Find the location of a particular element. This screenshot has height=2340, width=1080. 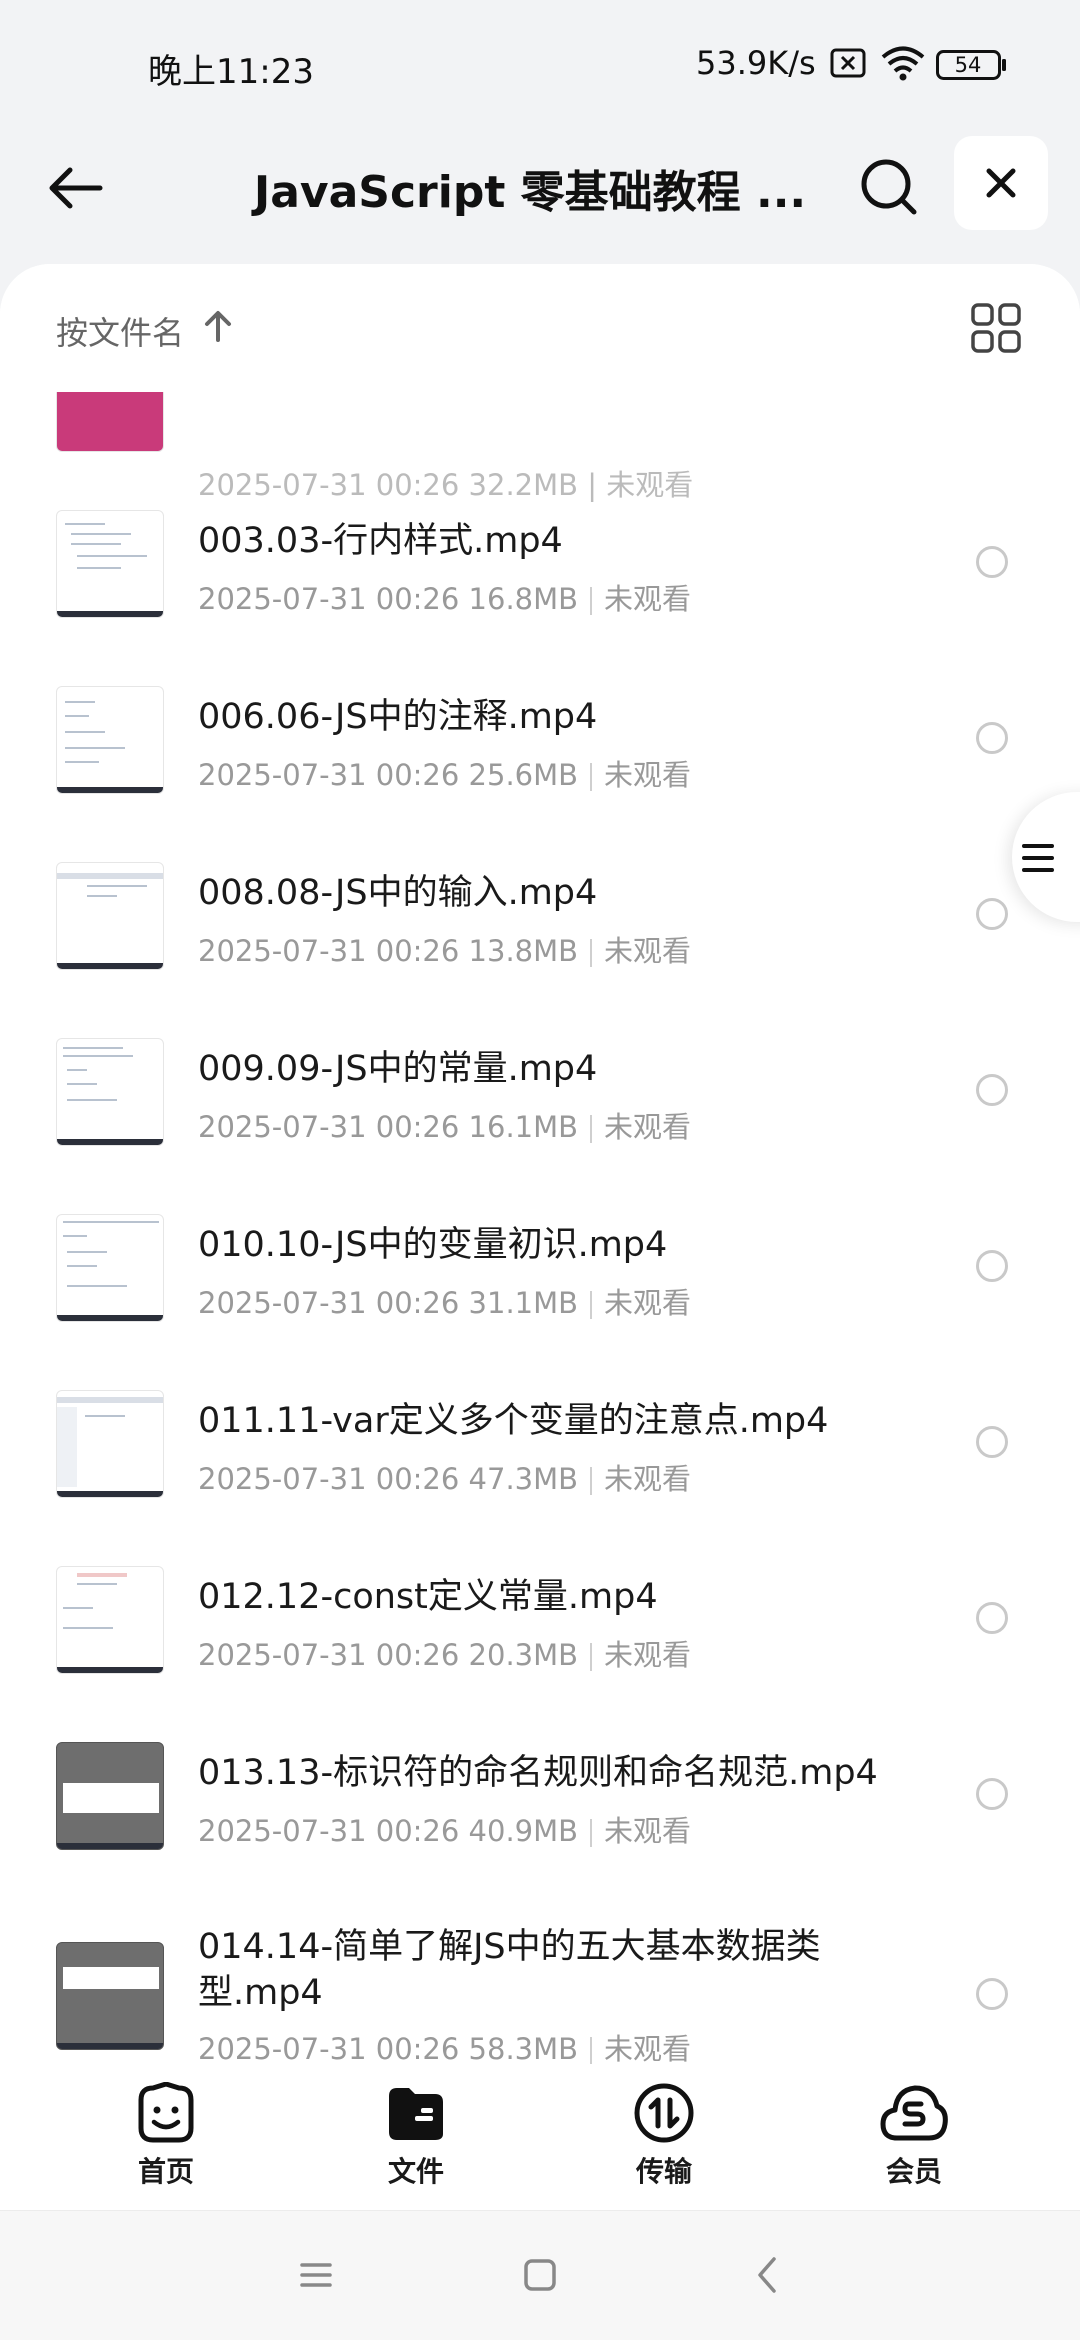

hamburger-icon is located at coordinates (1038, 858).